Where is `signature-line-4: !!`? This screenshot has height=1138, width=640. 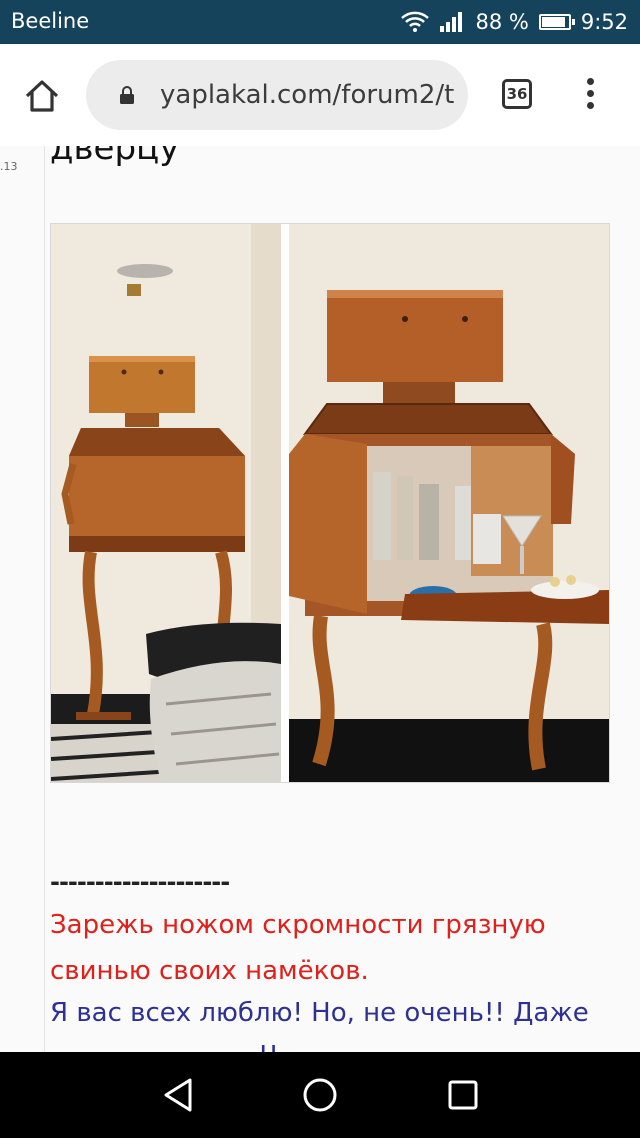 signature-line-4: !! is located at coordinates (268, 1046).